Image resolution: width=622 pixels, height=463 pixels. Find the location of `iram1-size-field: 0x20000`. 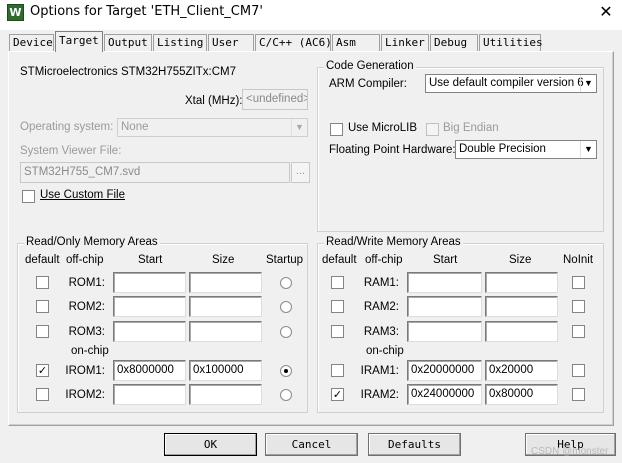

iram1-size-field: 0x20000 is located at coordinates (521, 370).